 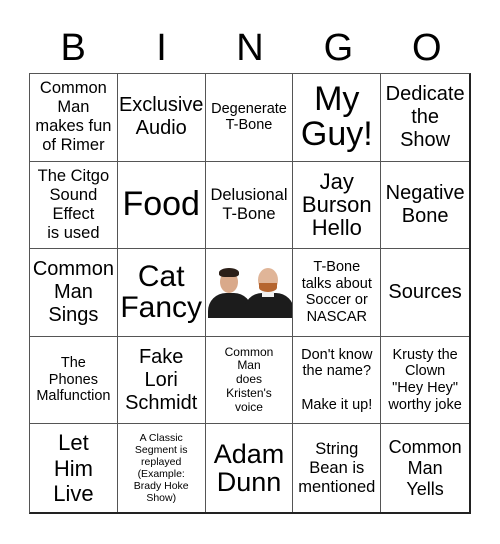 I want to click on bingo-cell: Degenerate T-Bone, so click(x=249, y=118).